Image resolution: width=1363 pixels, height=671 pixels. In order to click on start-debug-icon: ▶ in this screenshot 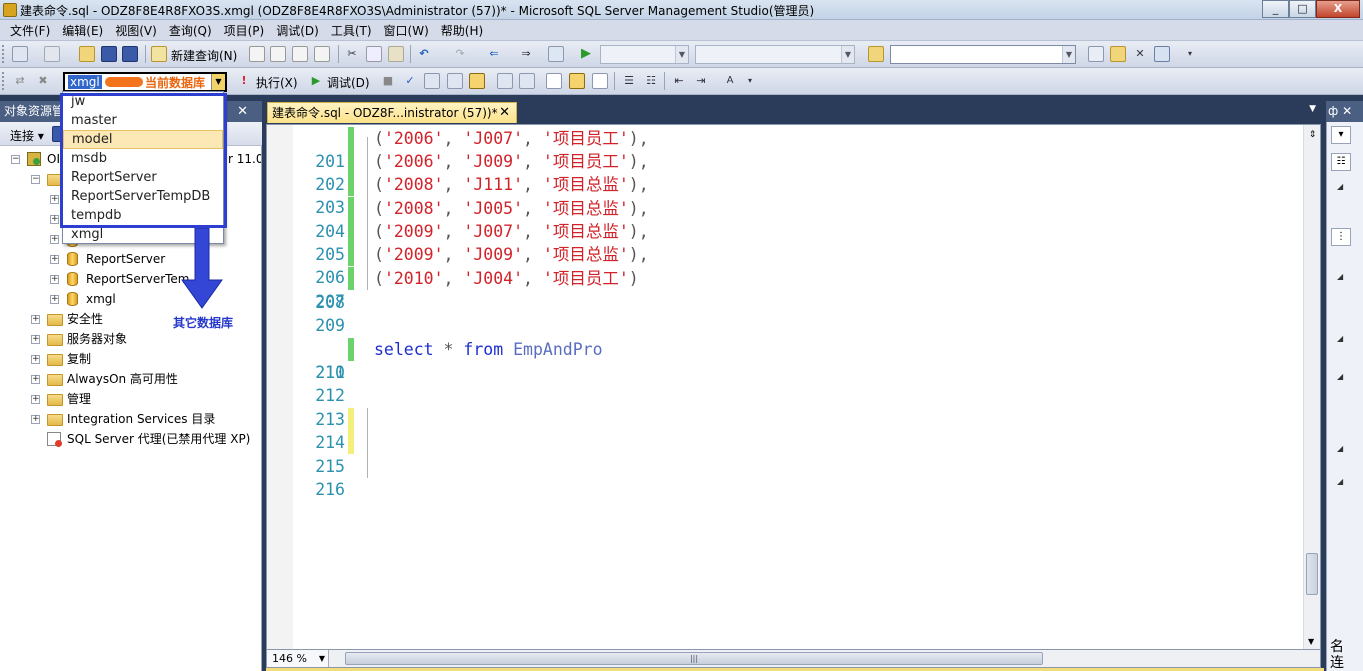, I will do `click(586, 54)`.